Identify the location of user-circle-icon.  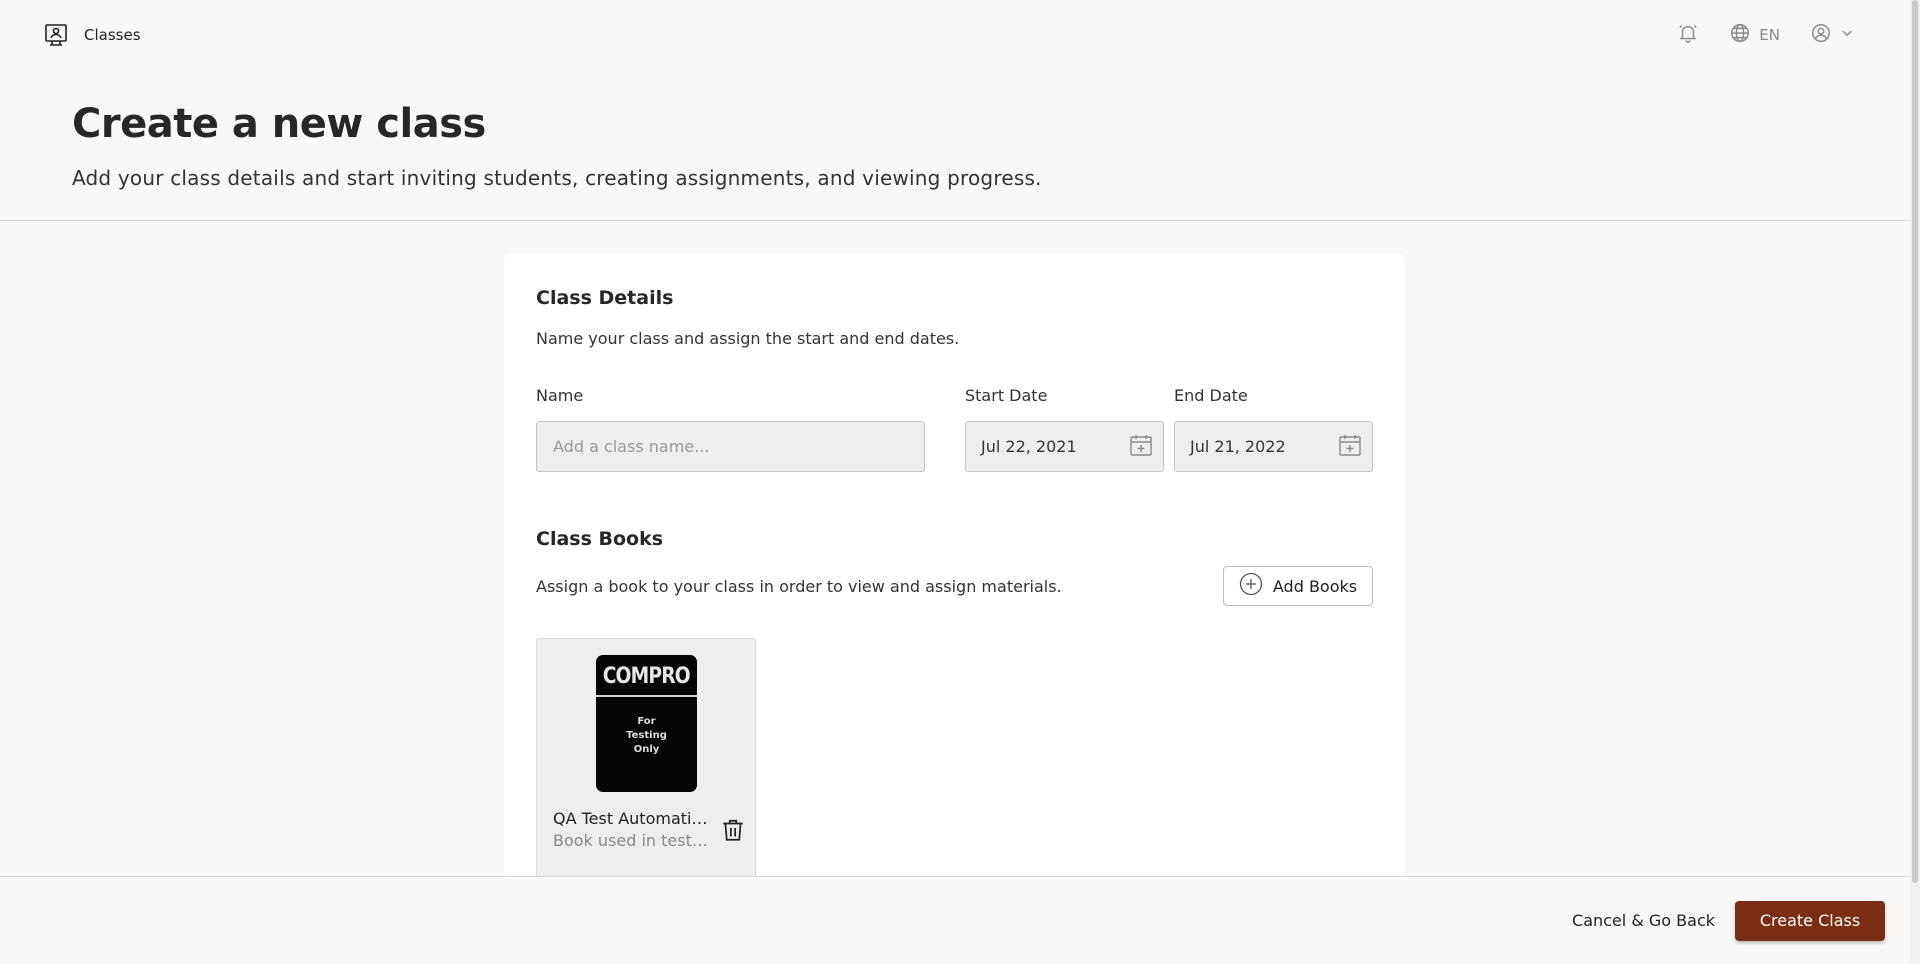
(1821, 35).